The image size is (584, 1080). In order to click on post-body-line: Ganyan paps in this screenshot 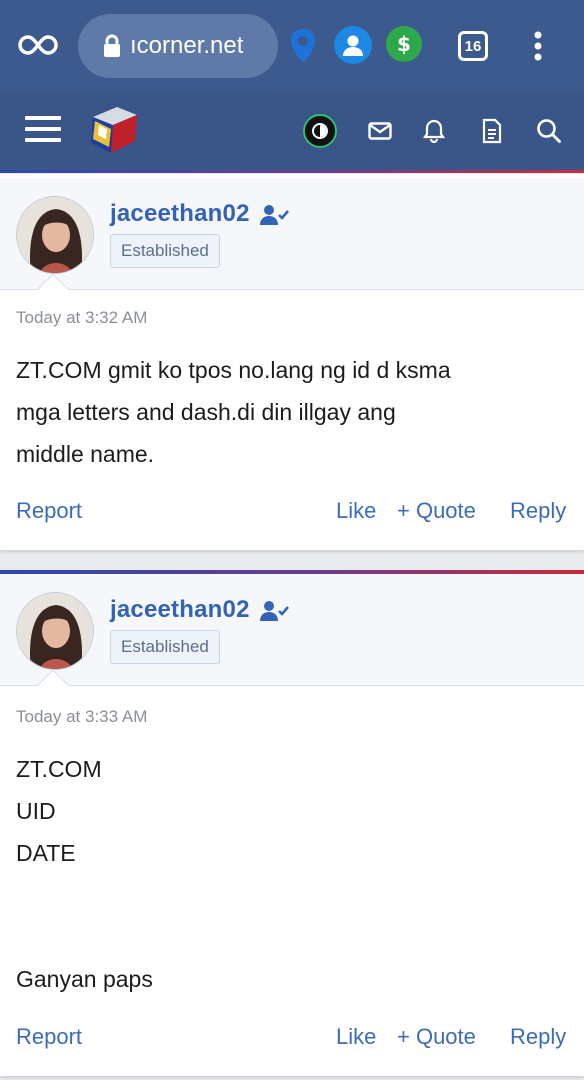, I will do `click(84, 979)`.